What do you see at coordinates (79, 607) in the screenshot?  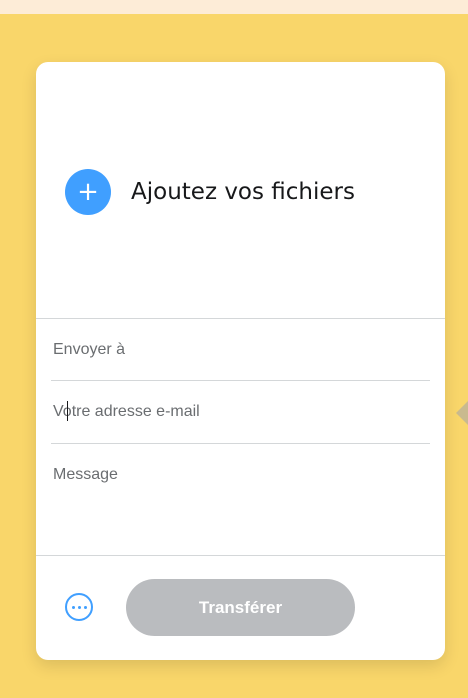 I see `more-options-icon` at bounding box center [79, 607].